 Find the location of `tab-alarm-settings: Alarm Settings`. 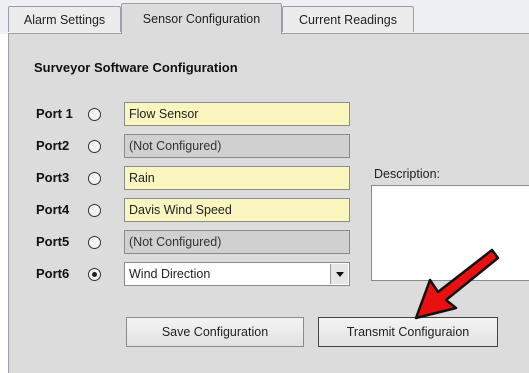

tab-alarm-settings: Alarm Settings is located at coordinates (64, 19).